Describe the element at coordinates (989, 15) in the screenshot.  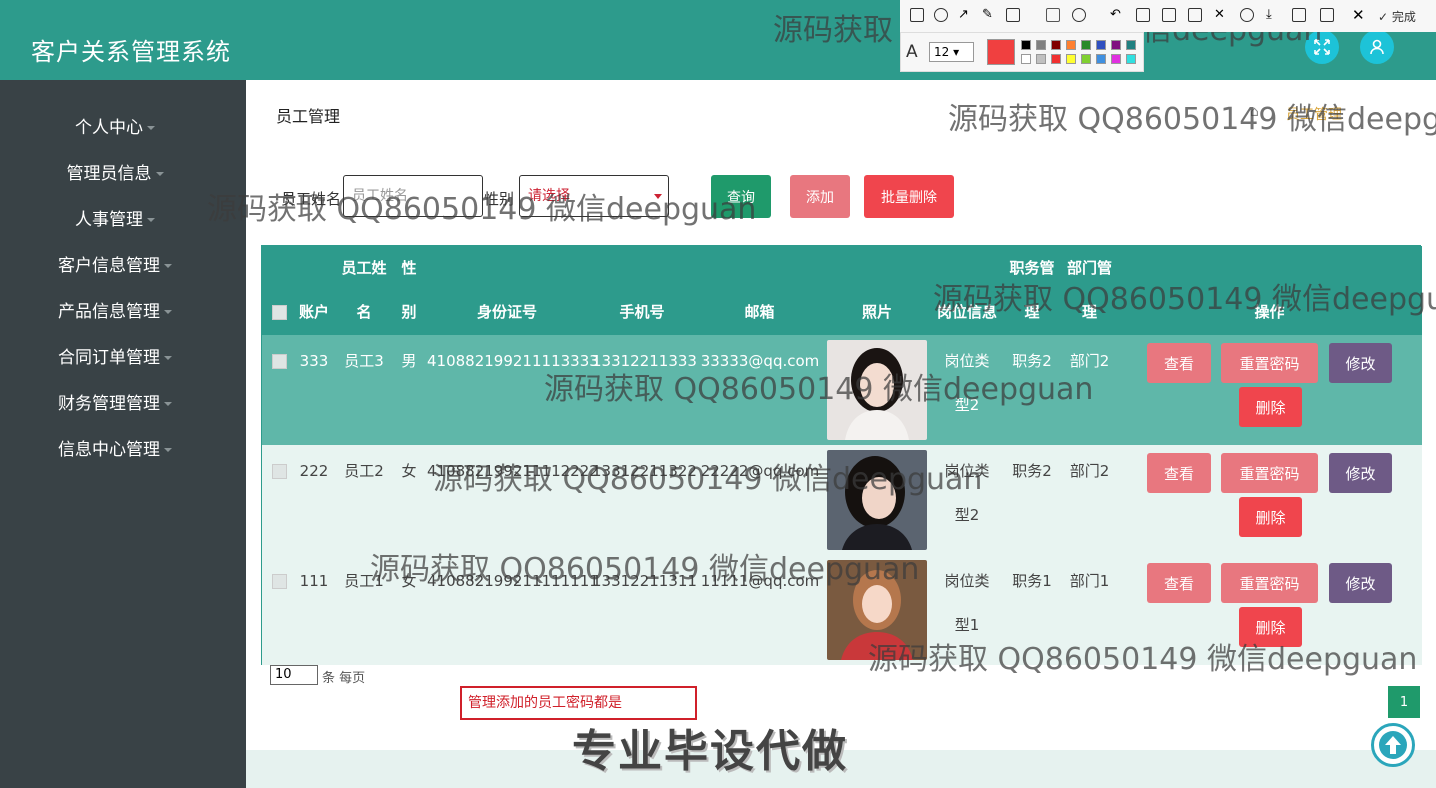
I see `pen-tool-icon: ✎` at that location.